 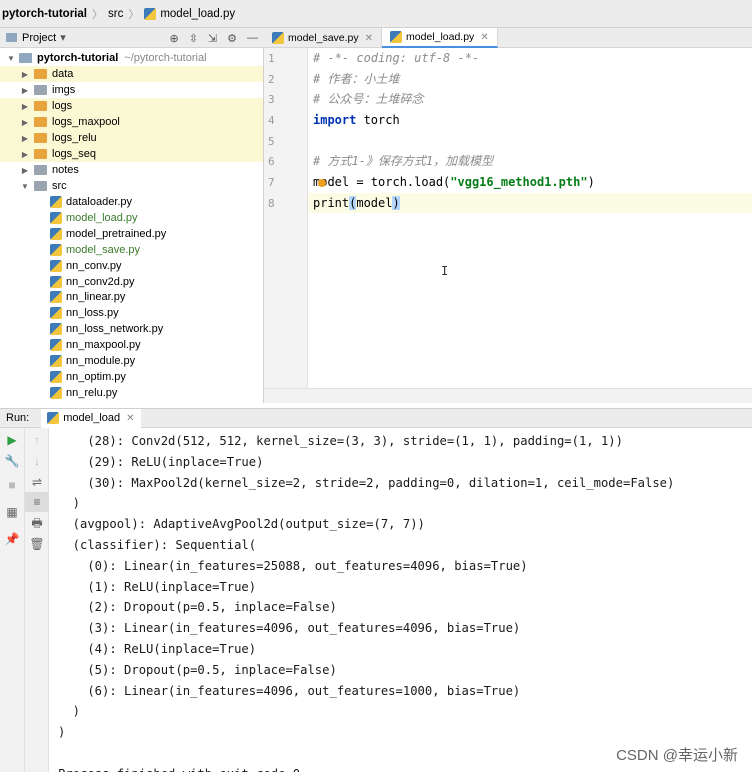 I want to click on print-icon: 🖶, so click(x=37, y=523).